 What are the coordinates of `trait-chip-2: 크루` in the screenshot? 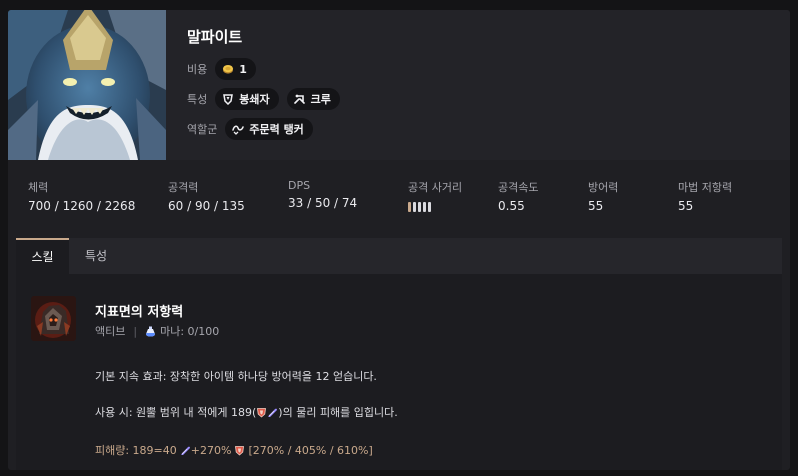 It's located at (313, 99).